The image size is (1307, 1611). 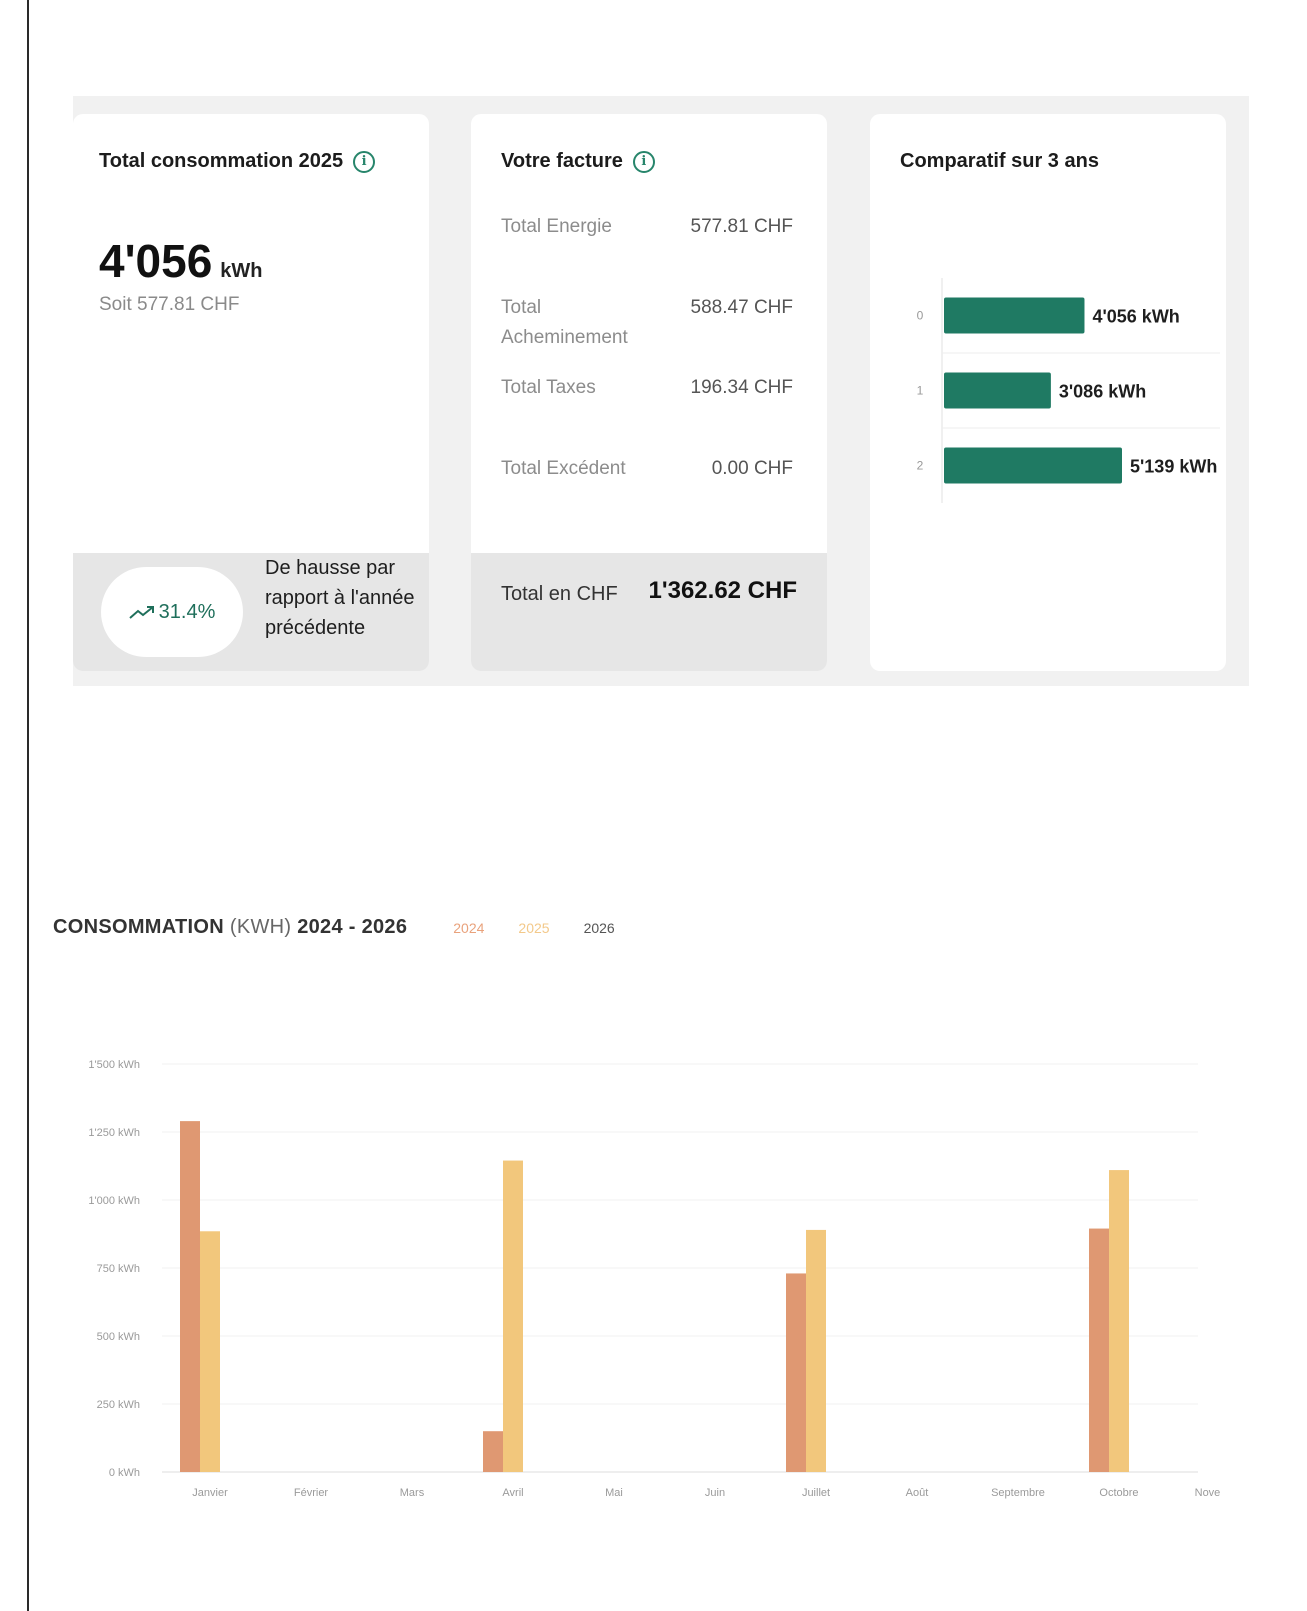 I want to click on bill-row-value: 196.34 CHF, so click(x=741, y=387).